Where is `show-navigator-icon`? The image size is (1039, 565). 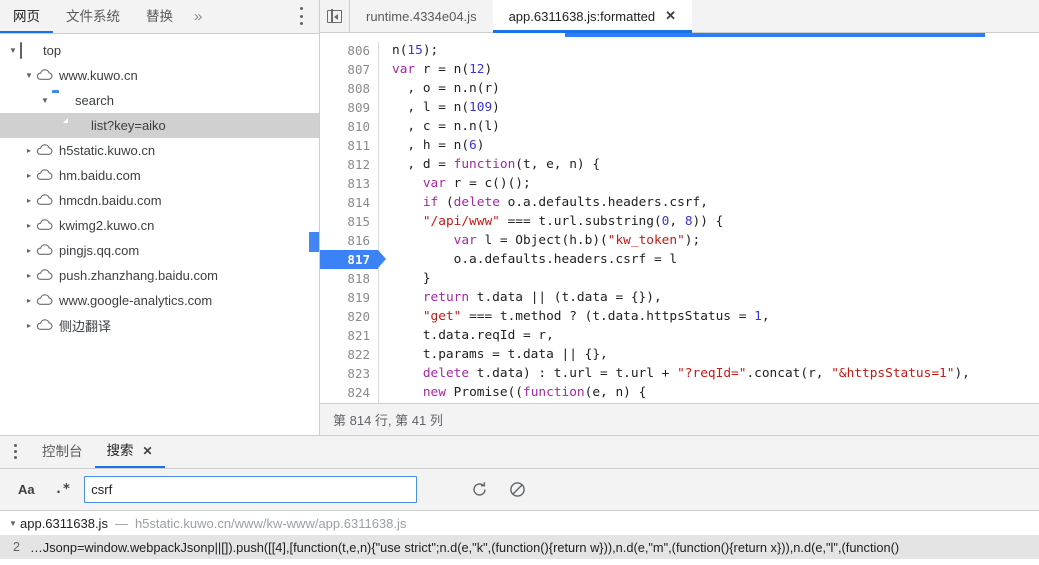 show-navigator-icon is located at coordinates (335, 16).